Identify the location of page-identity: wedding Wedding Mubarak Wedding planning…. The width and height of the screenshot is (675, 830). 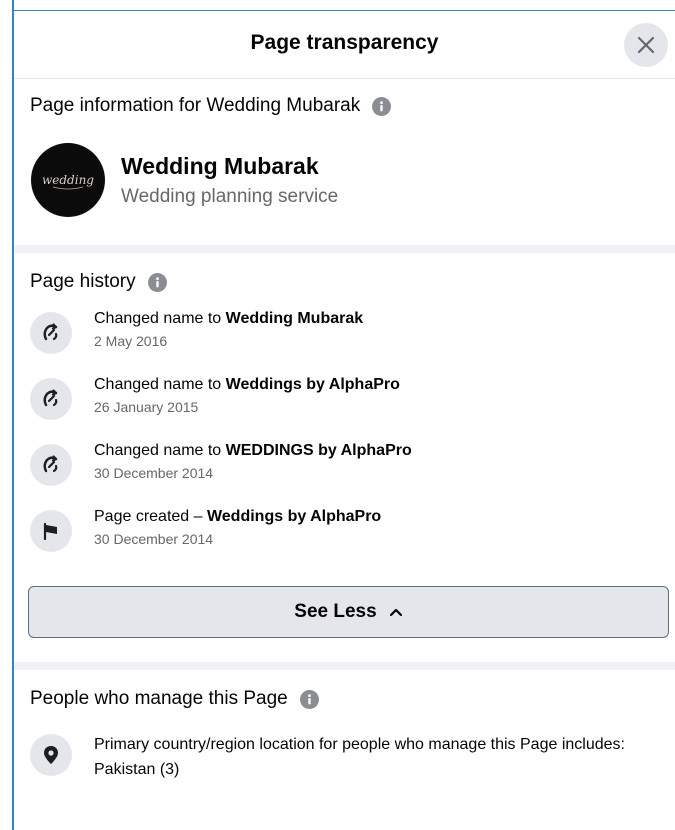
(345, 180).